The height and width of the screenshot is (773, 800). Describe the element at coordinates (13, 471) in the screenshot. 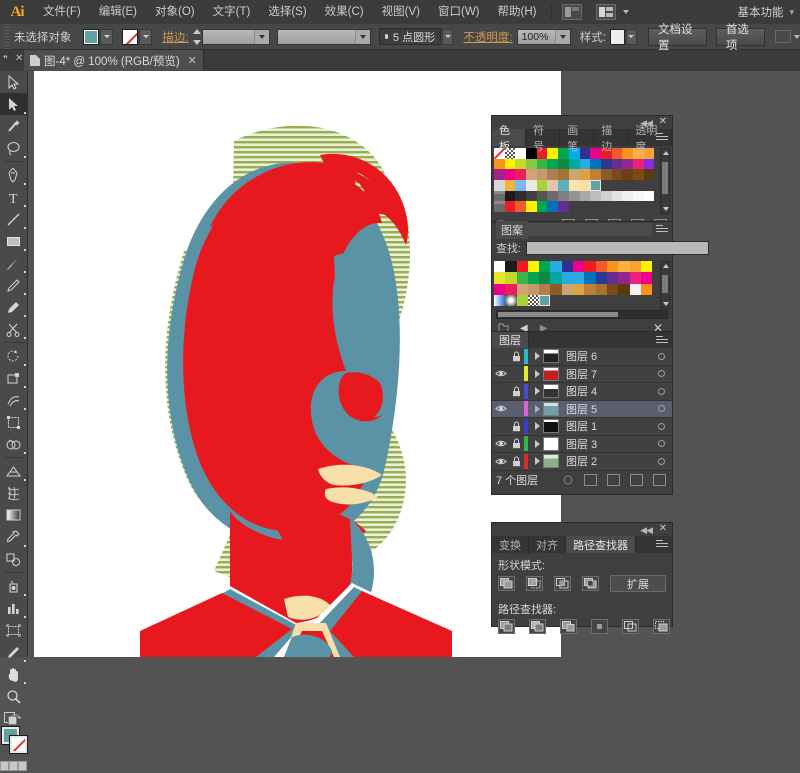

I see `perspective-grid-tool` at that location.